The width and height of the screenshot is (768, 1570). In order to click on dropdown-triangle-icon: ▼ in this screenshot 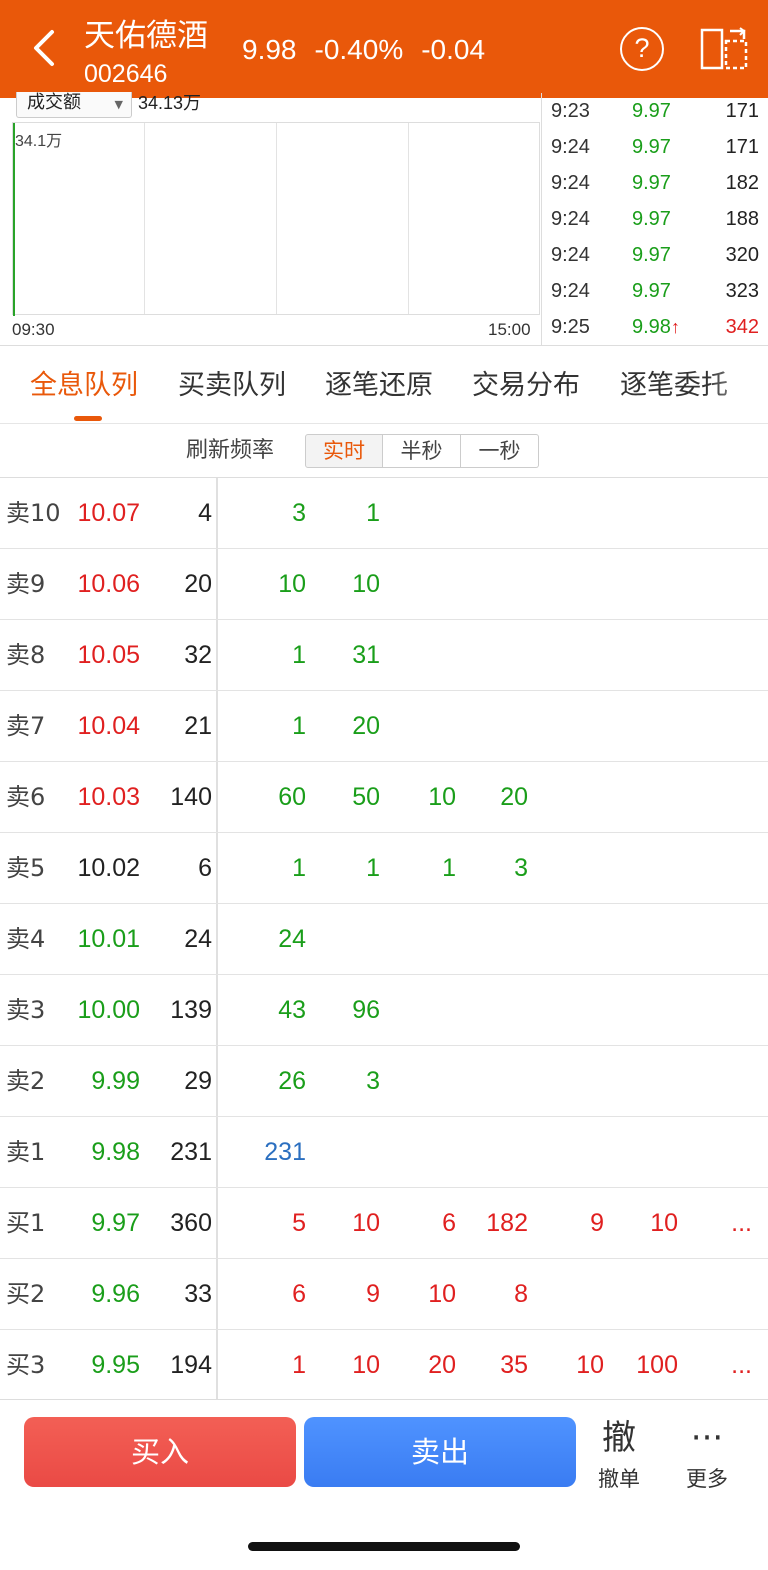, I will do `click(118, 104)`.